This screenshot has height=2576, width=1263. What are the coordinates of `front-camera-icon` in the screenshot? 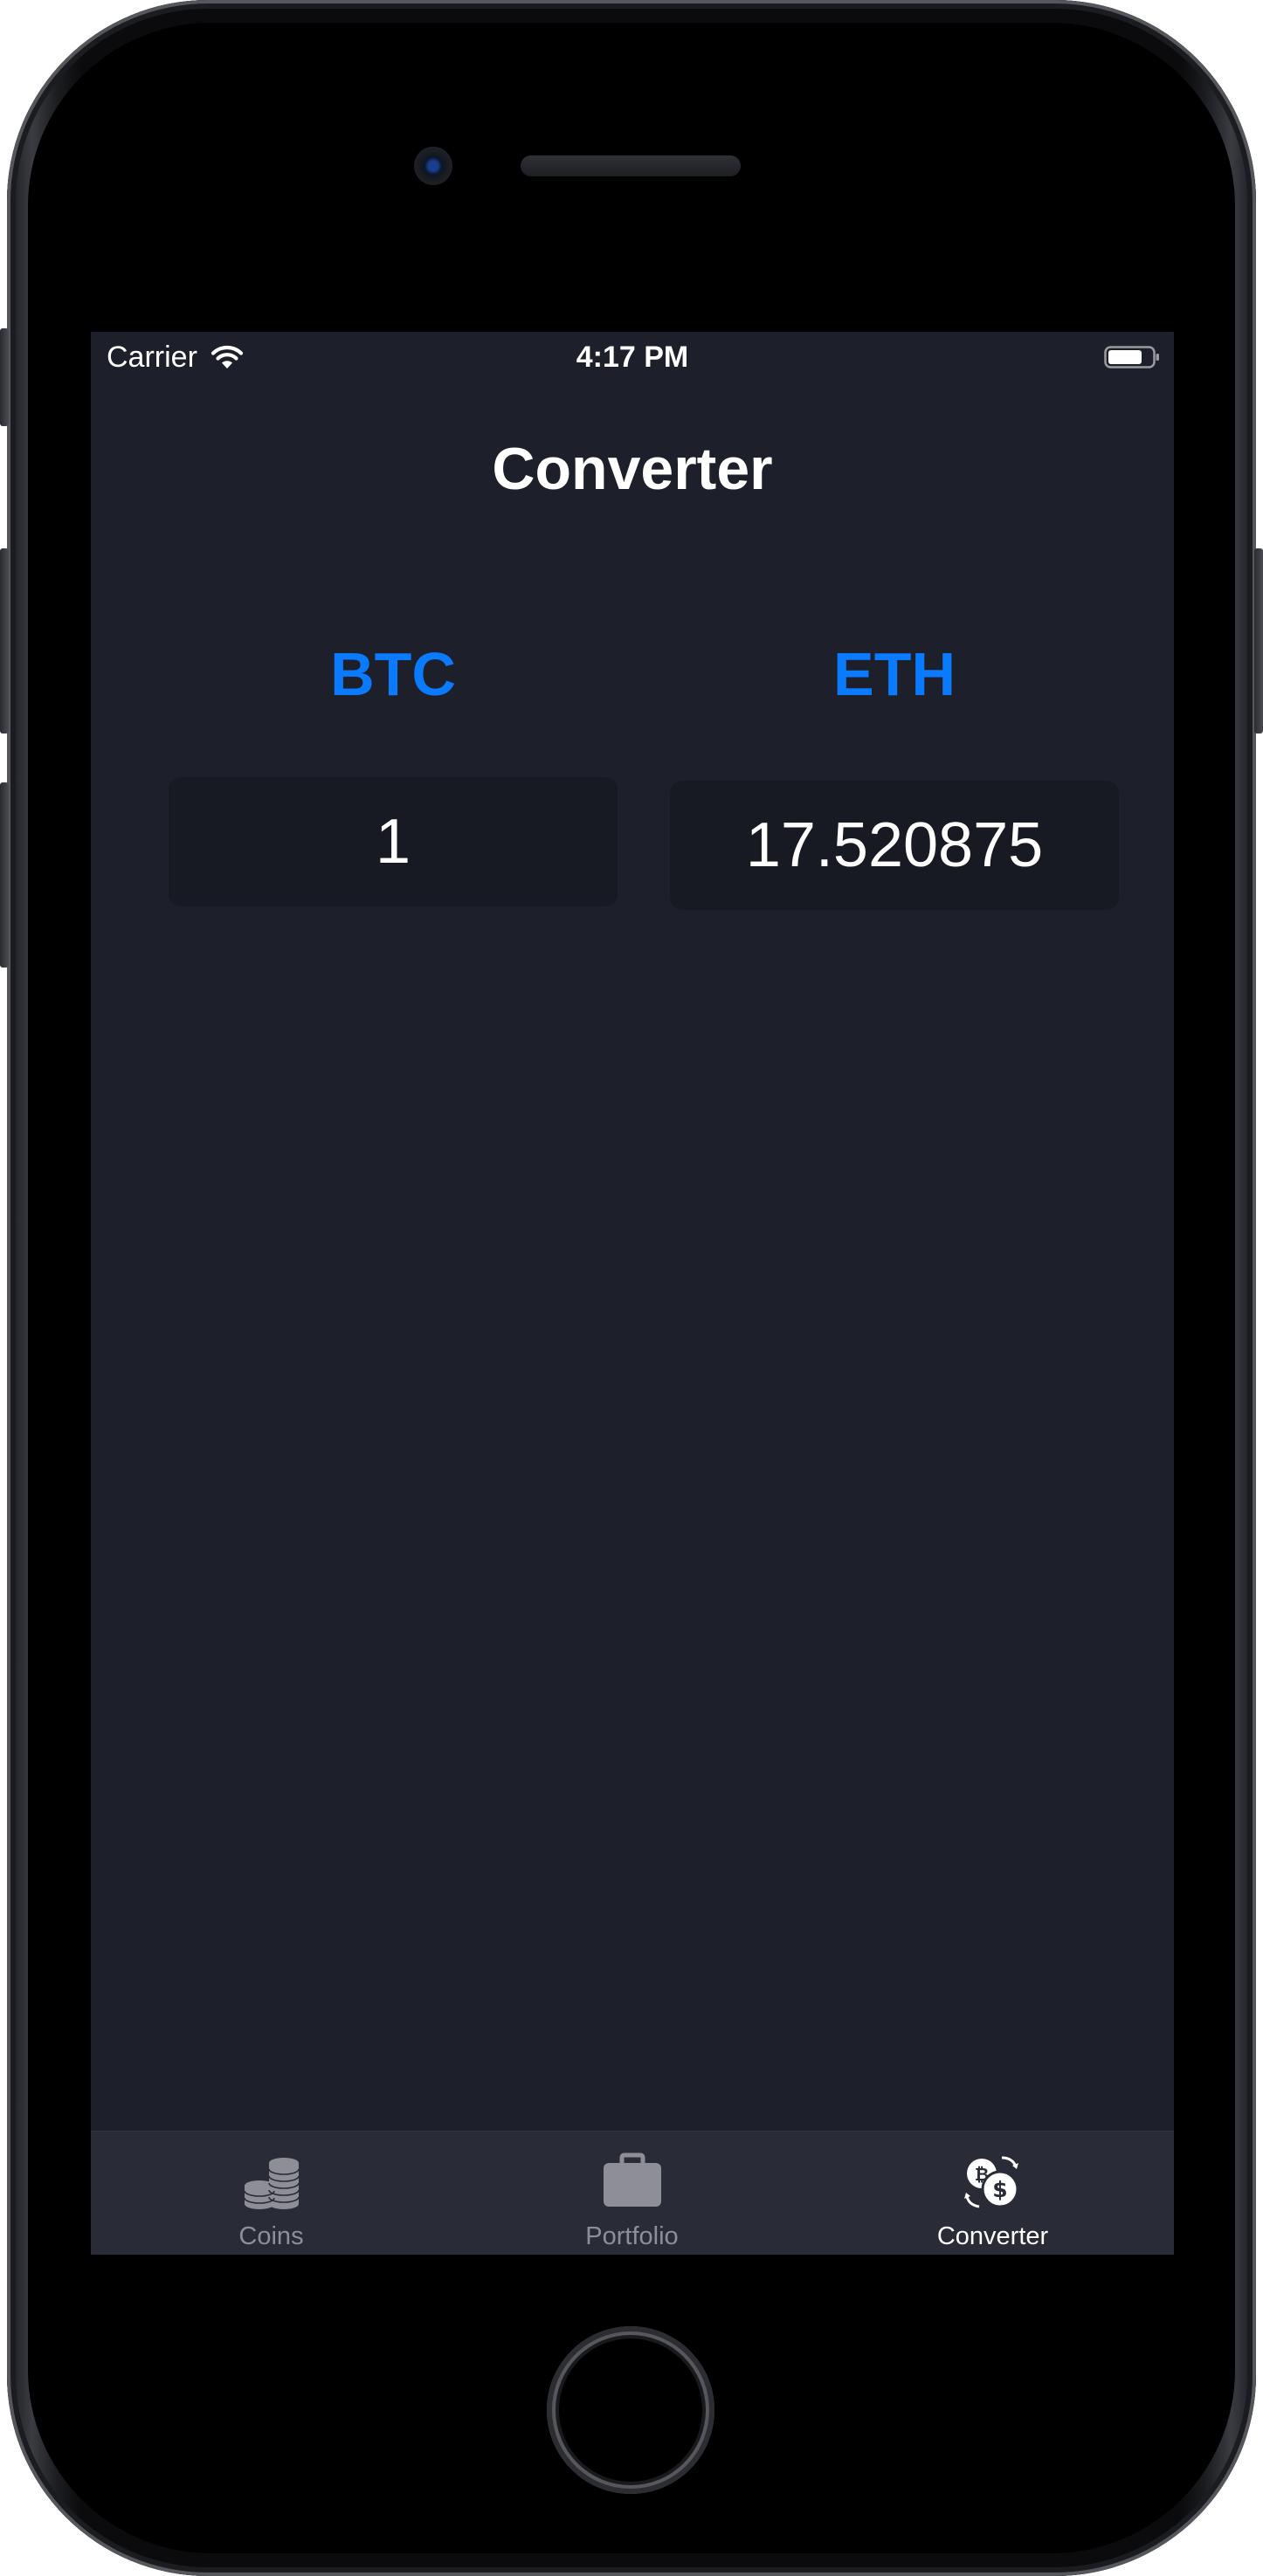 It's located at (433, 166).